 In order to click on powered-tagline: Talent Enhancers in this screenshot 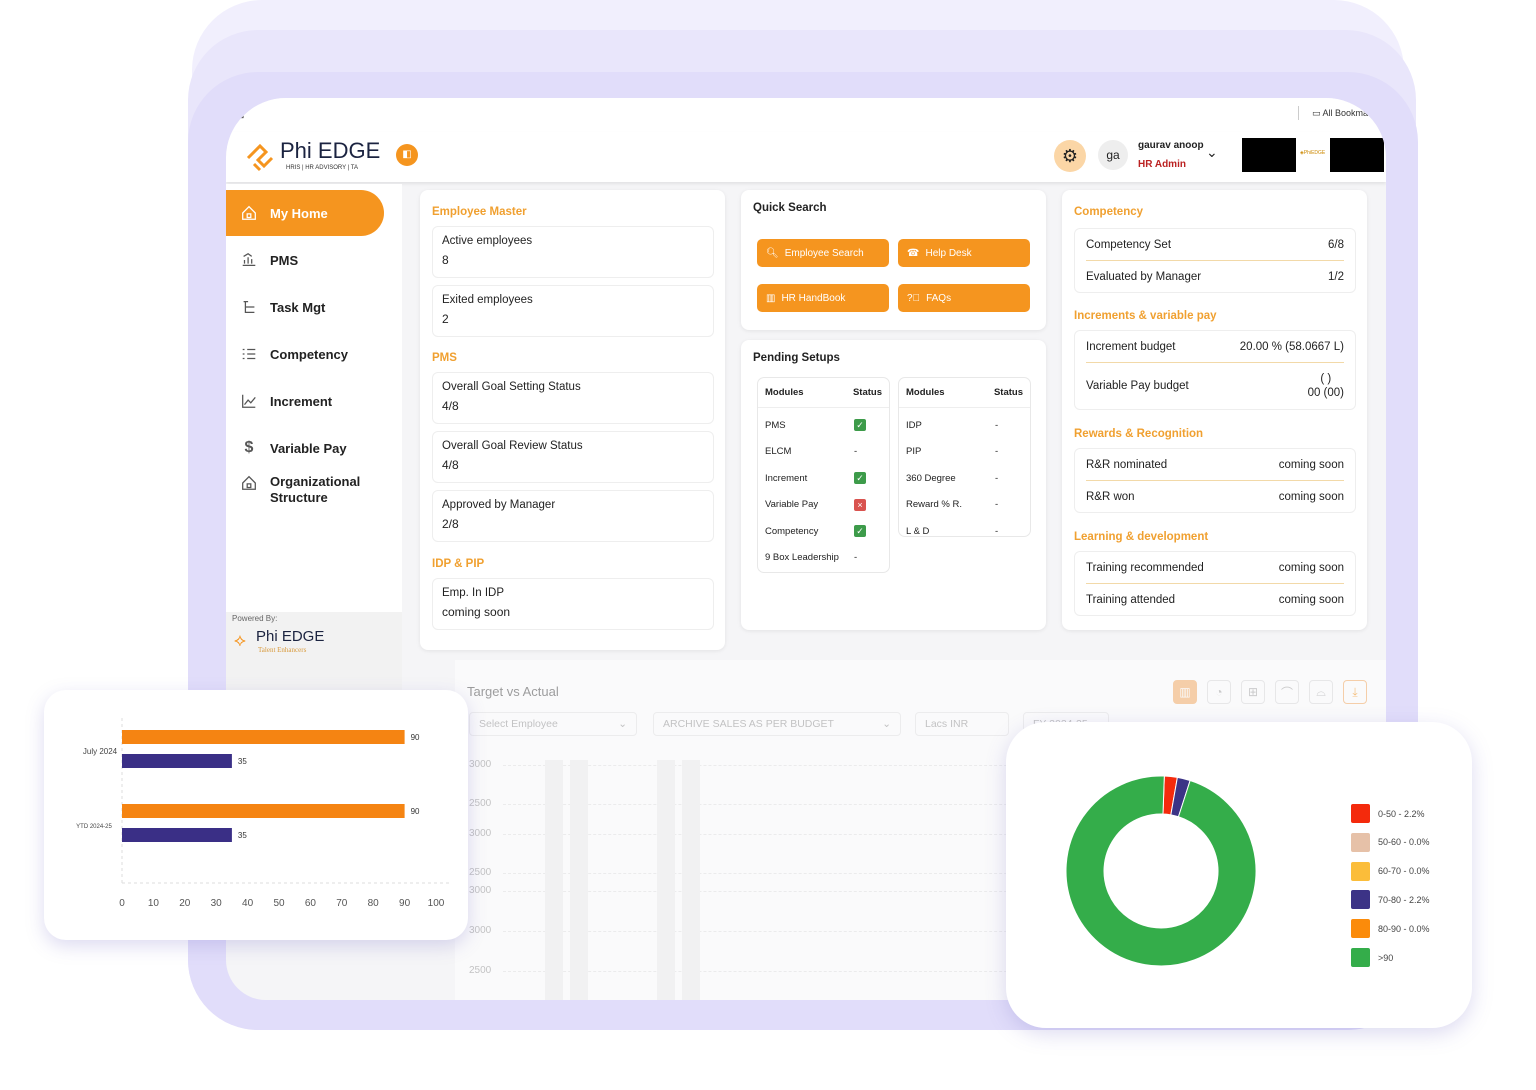, I will do `click(282, 650)`.